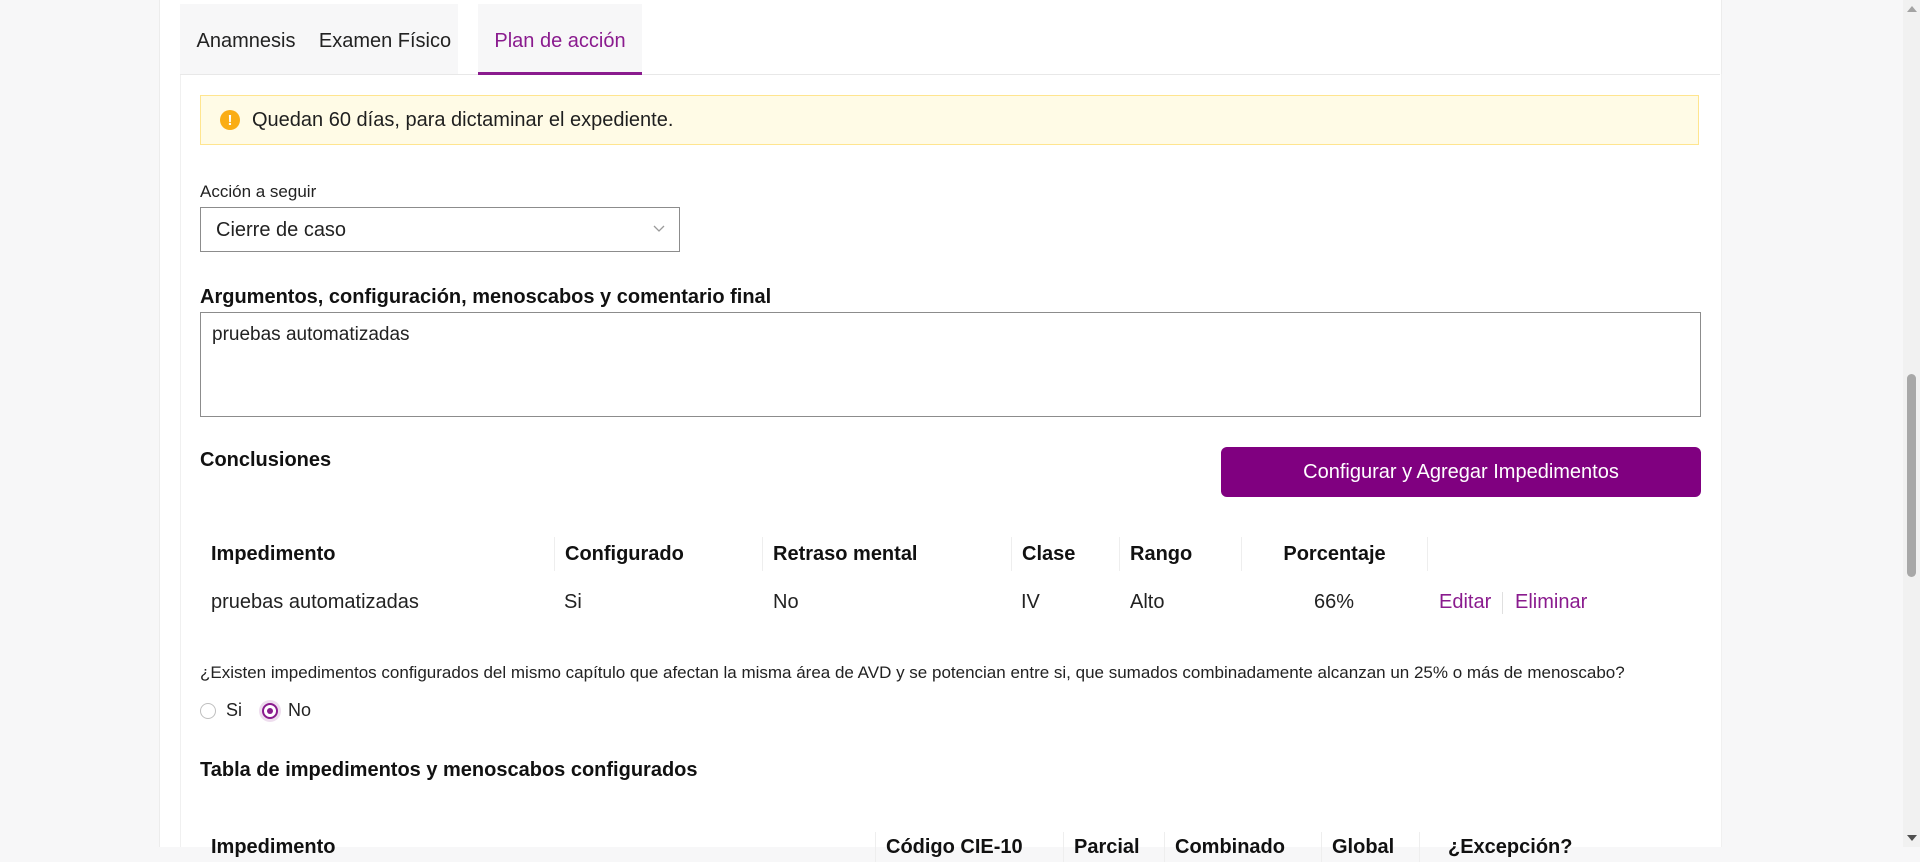  Describe the element at coordinates (1030, 602) in the screenshot. I see `cell-clase: IV` at that location.